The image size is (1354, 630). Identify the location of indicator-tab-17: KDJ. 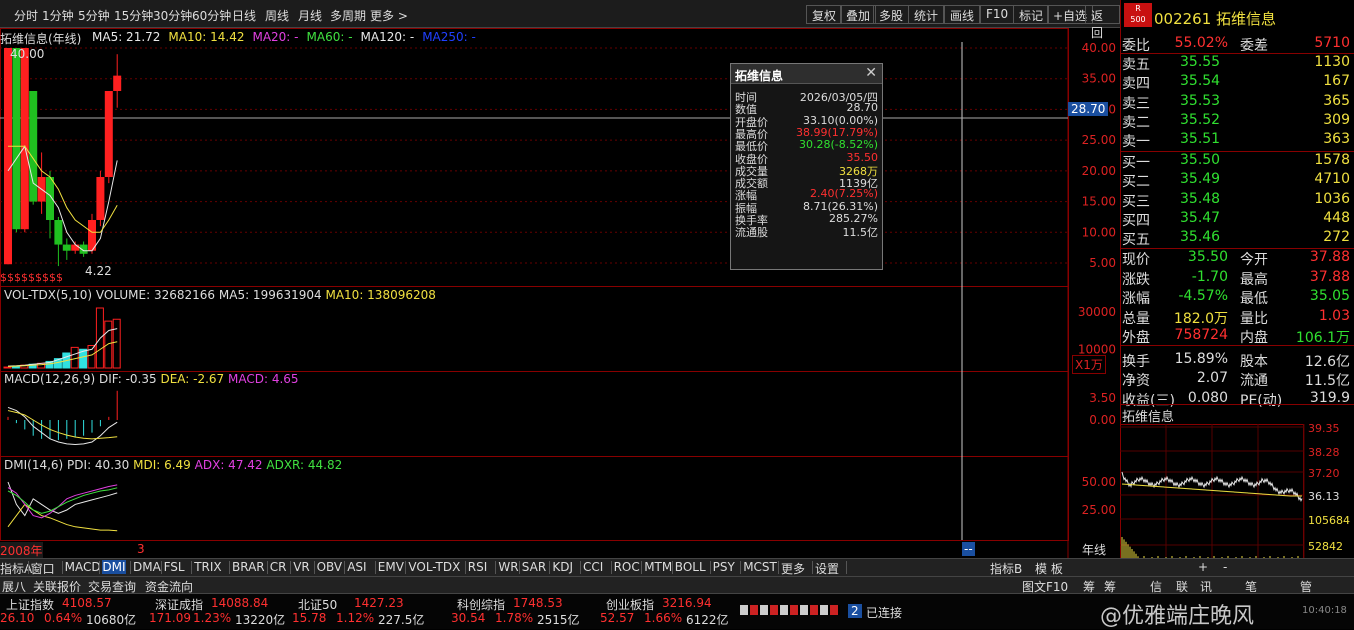
(562, 567).